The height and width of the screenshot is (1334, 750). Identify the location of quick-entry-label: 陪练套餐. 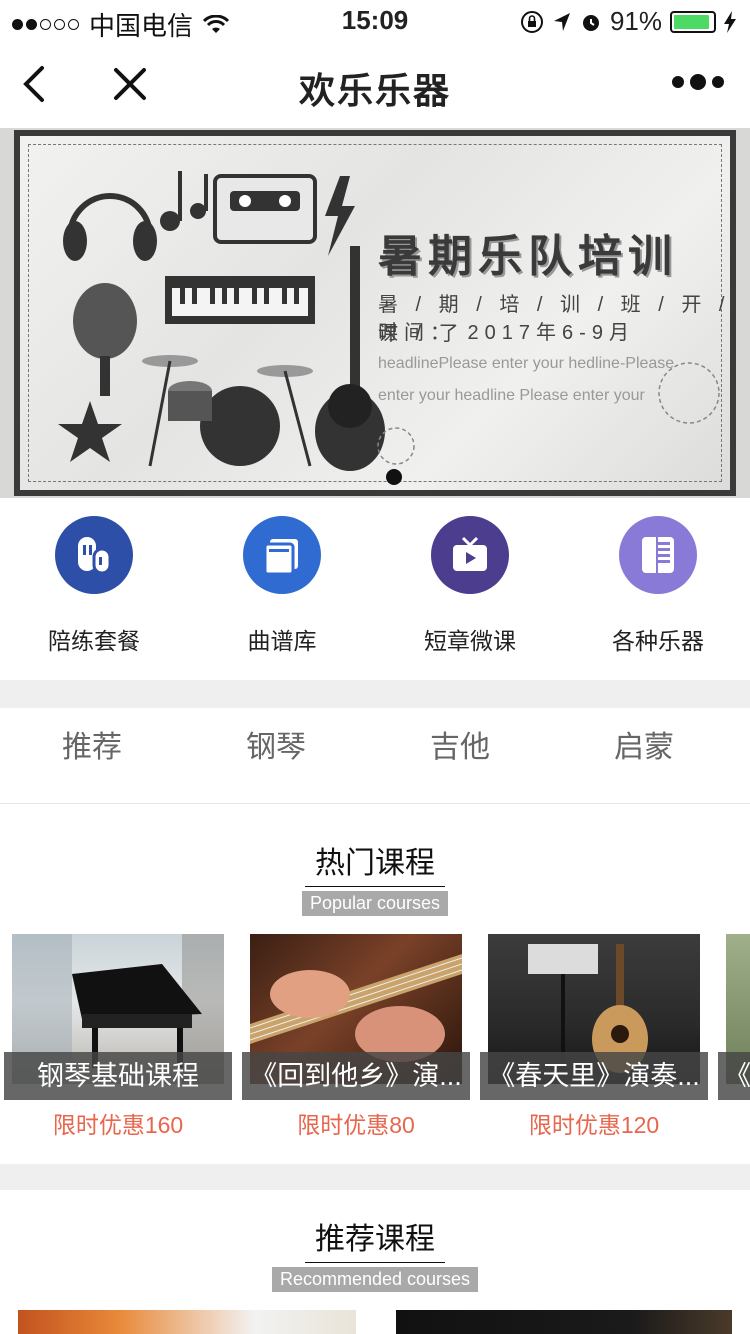
(94, 641).